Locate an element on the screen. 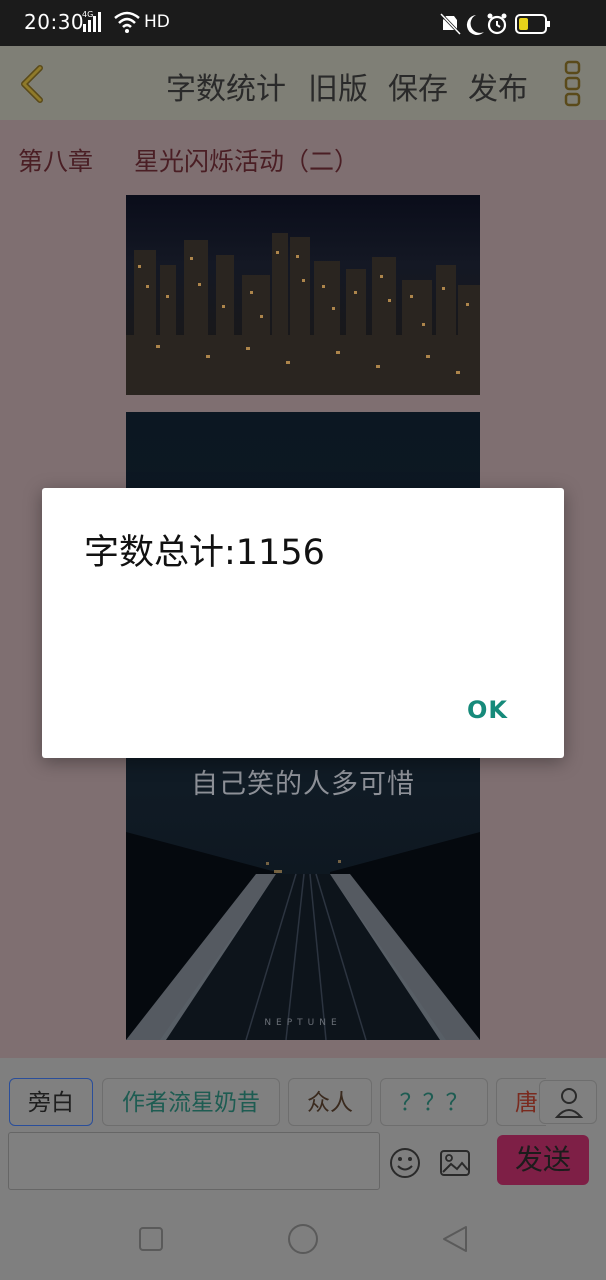  person-icon is located at coordinates (569, 1103).